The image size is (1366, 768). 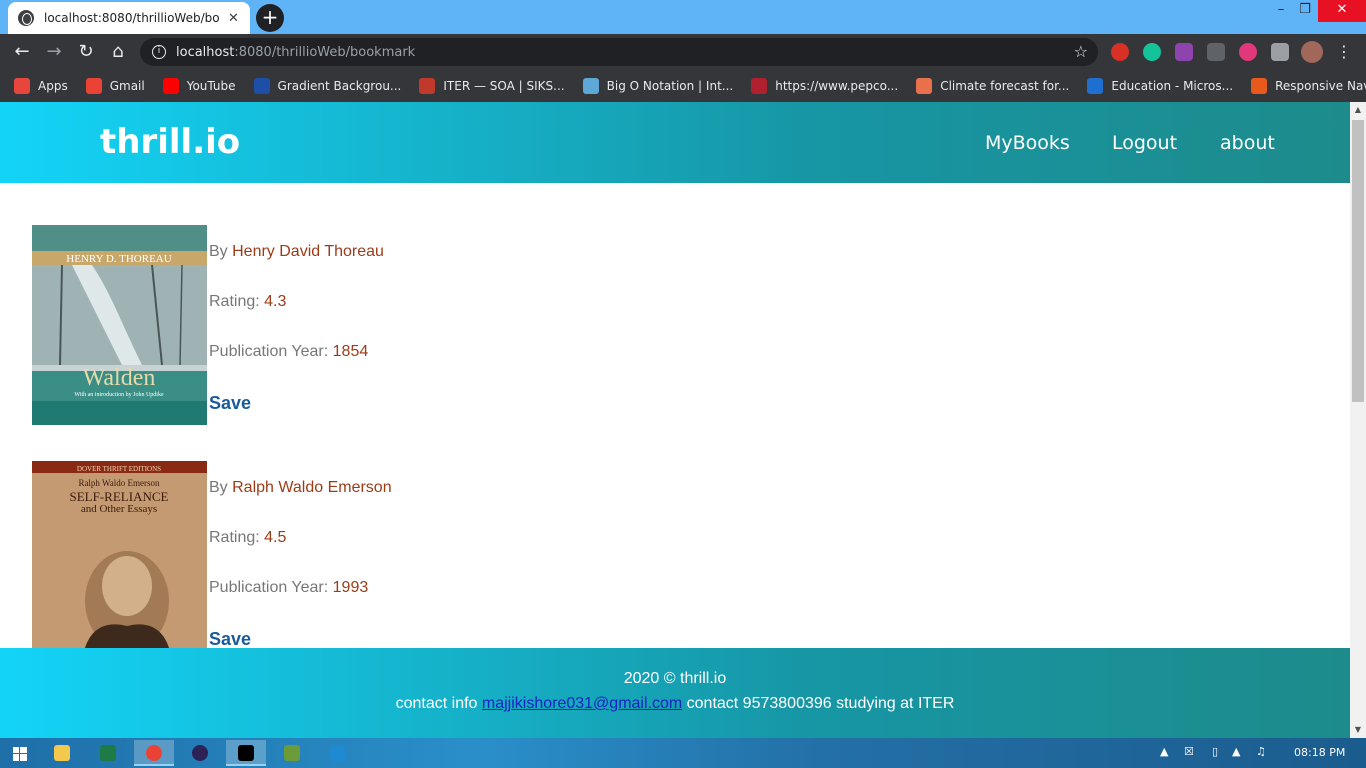 What do you see at coordinates (54, 52) in the screenshot?
I see `forward-icon: →` at bounding box center [54, 52].